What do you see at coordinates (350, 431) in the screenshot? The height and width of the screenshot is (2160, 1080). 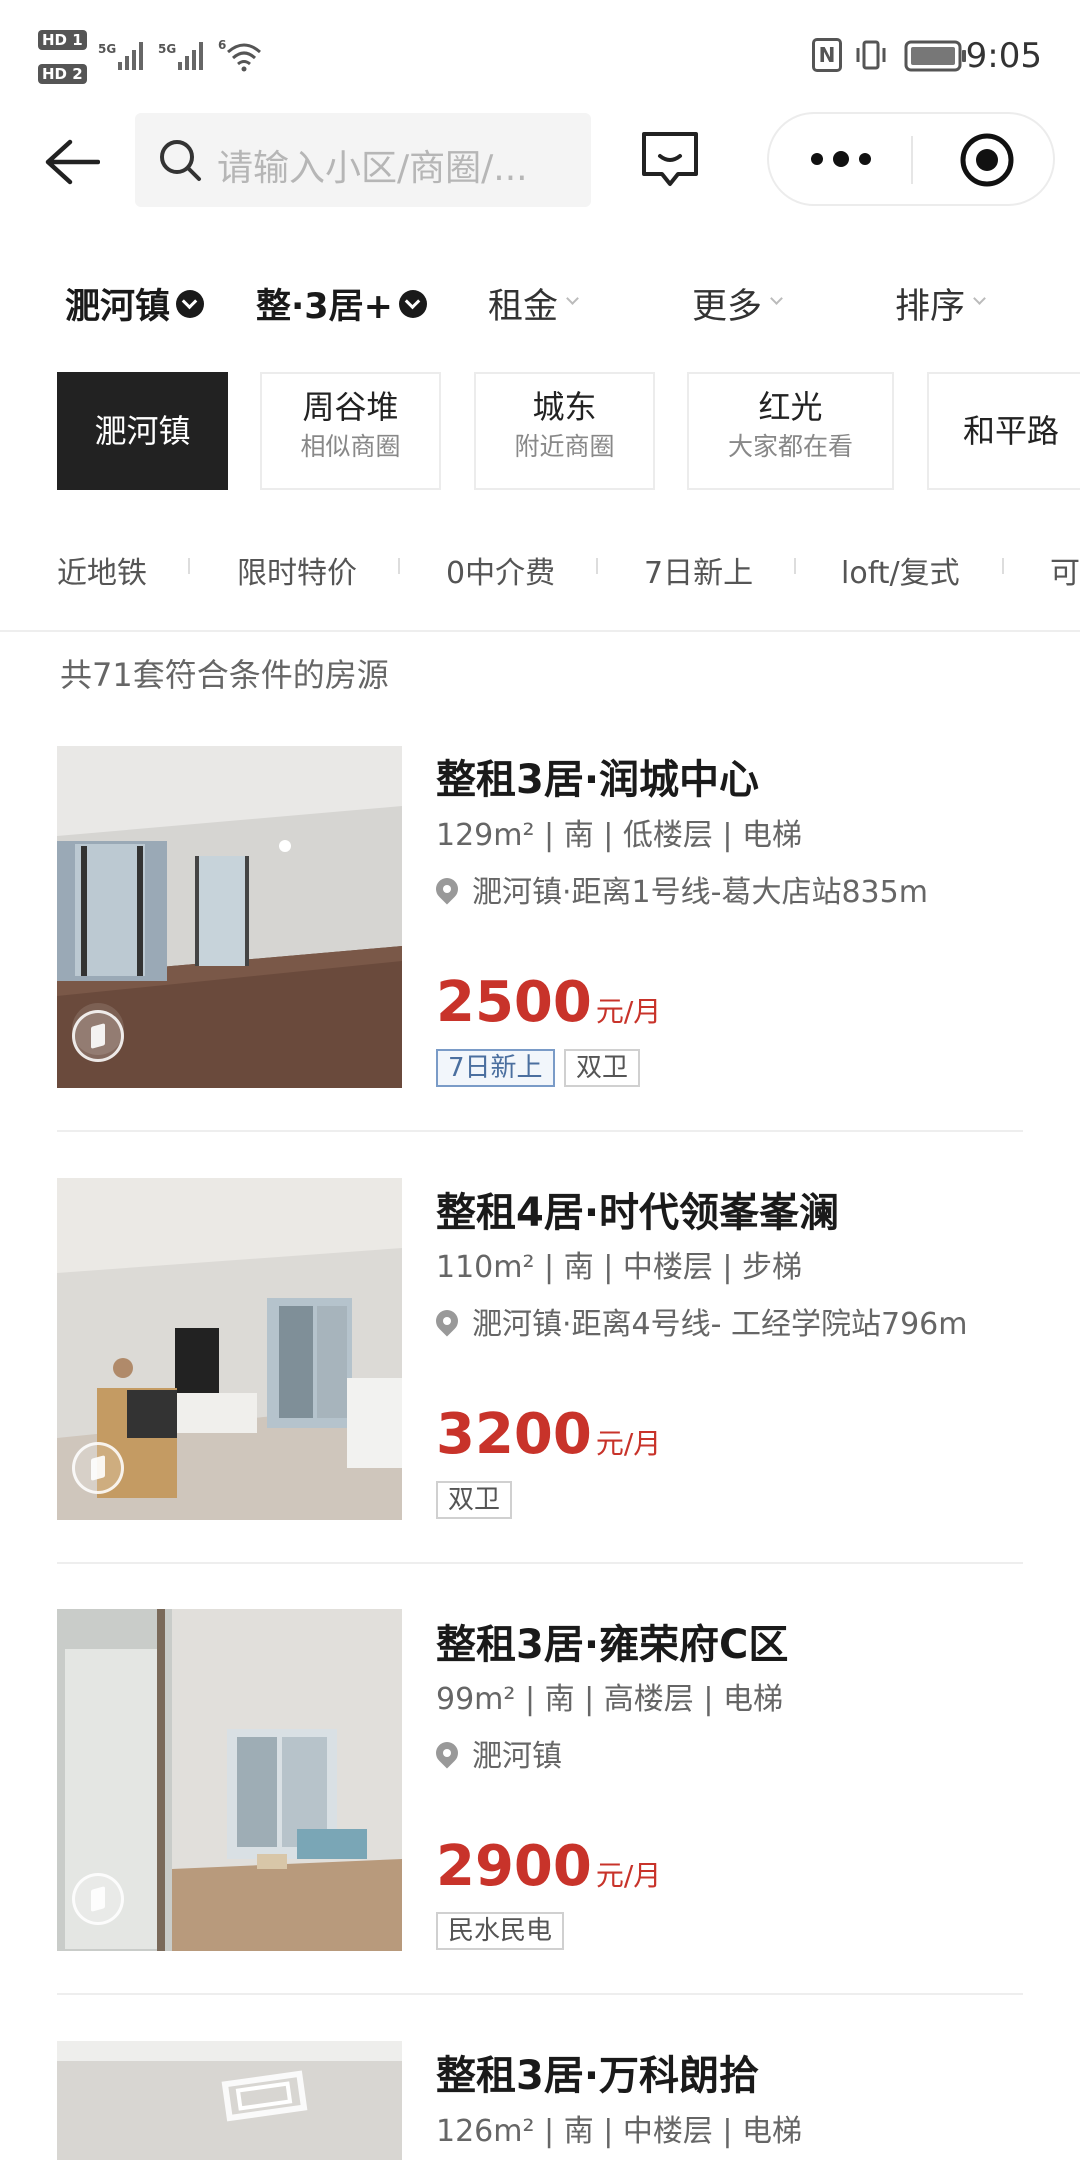 I see `area-chip-zhougudui: 周谷堆 相似商圈` at bounding box center [350, 431].